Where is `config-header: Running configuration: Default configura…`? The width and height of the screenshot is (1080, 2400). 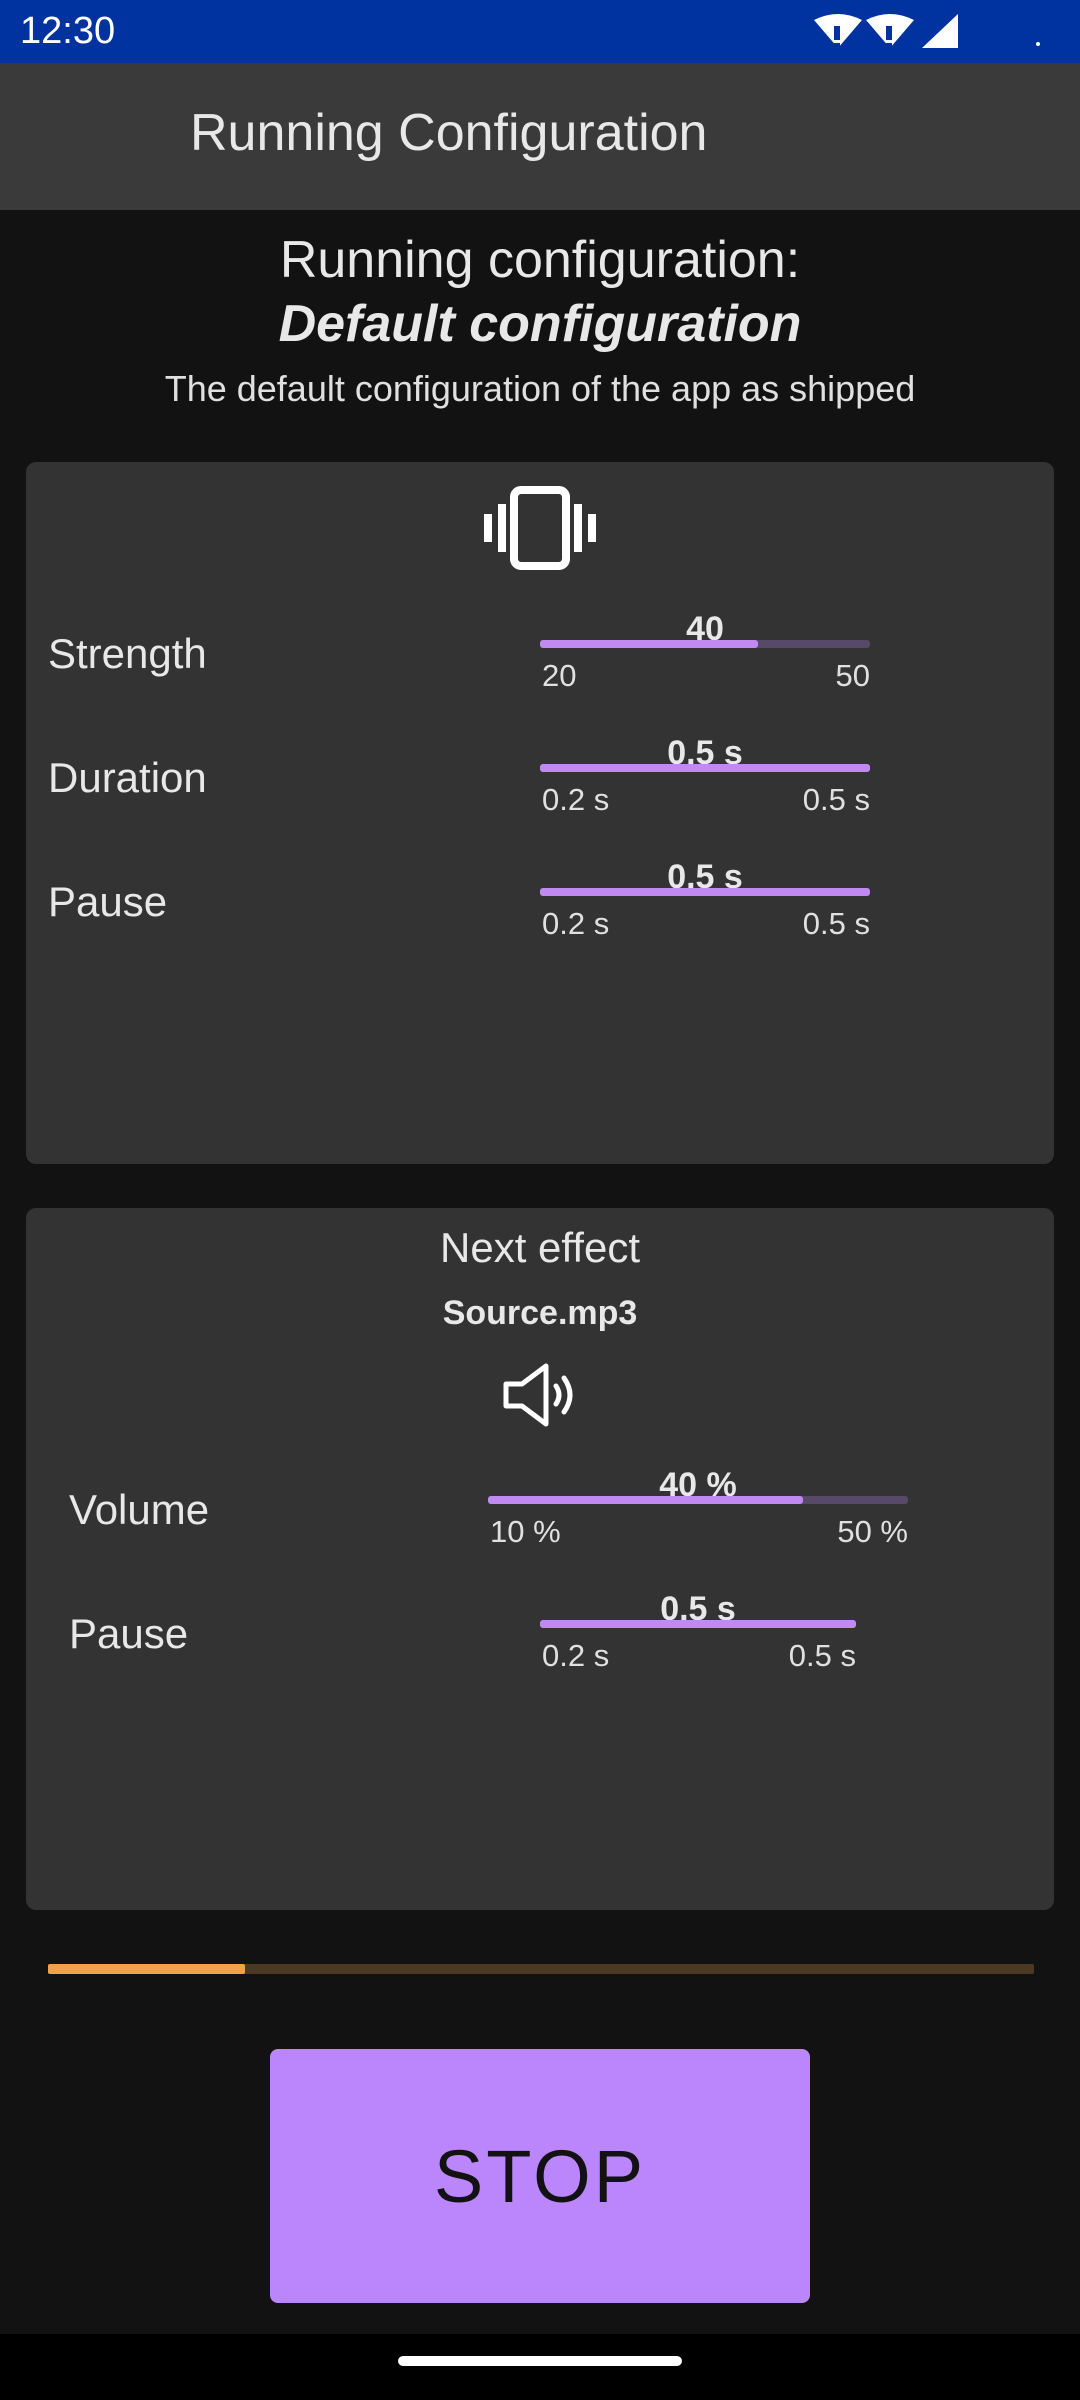
config-header: Running configuration: Default configura… is located at coordinates (540, 319).